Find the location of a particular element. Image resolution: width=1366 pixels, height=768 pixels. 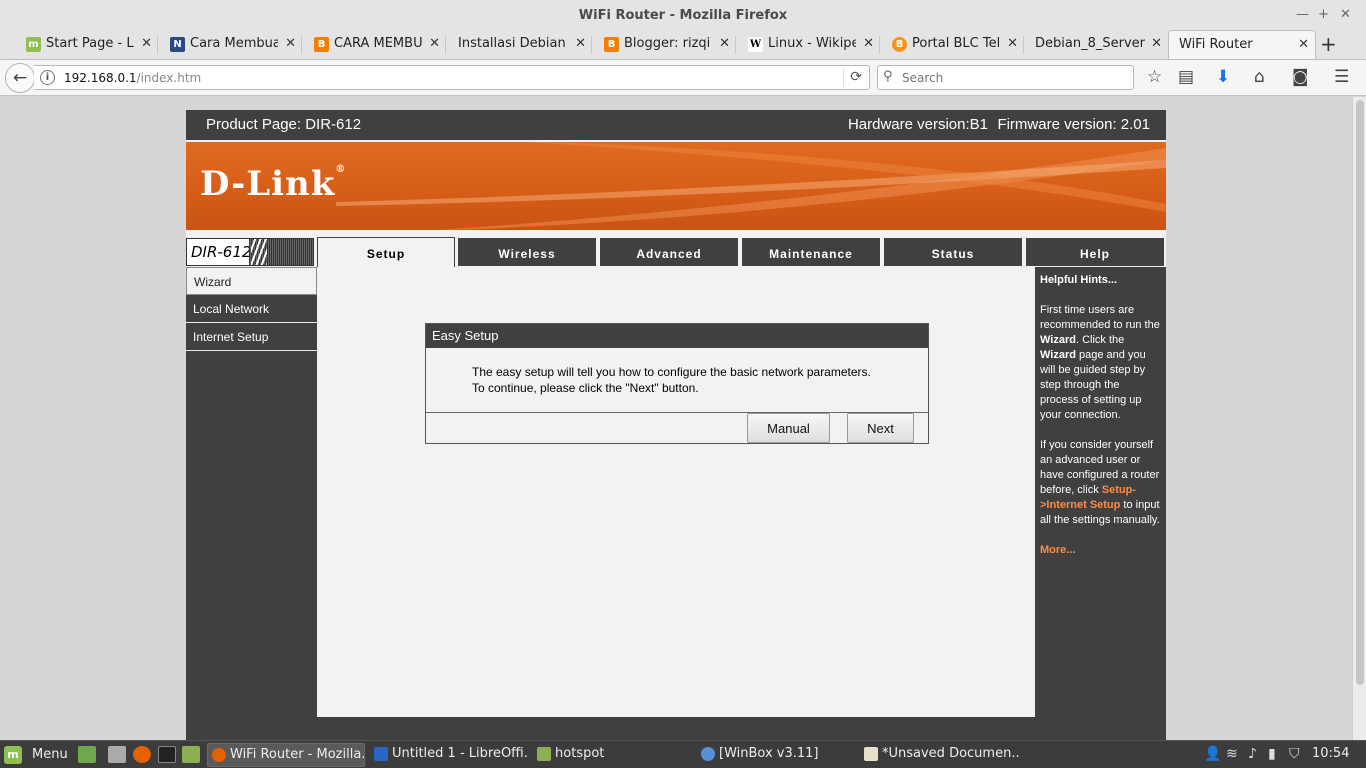

back-arrow-icon: ← is located at coordinates (20, 78).